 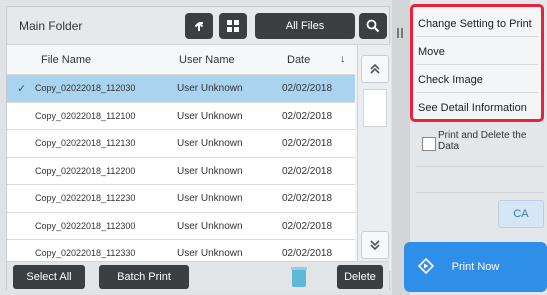 I want to click on scroll-thumb, so click(x=375, y=108).